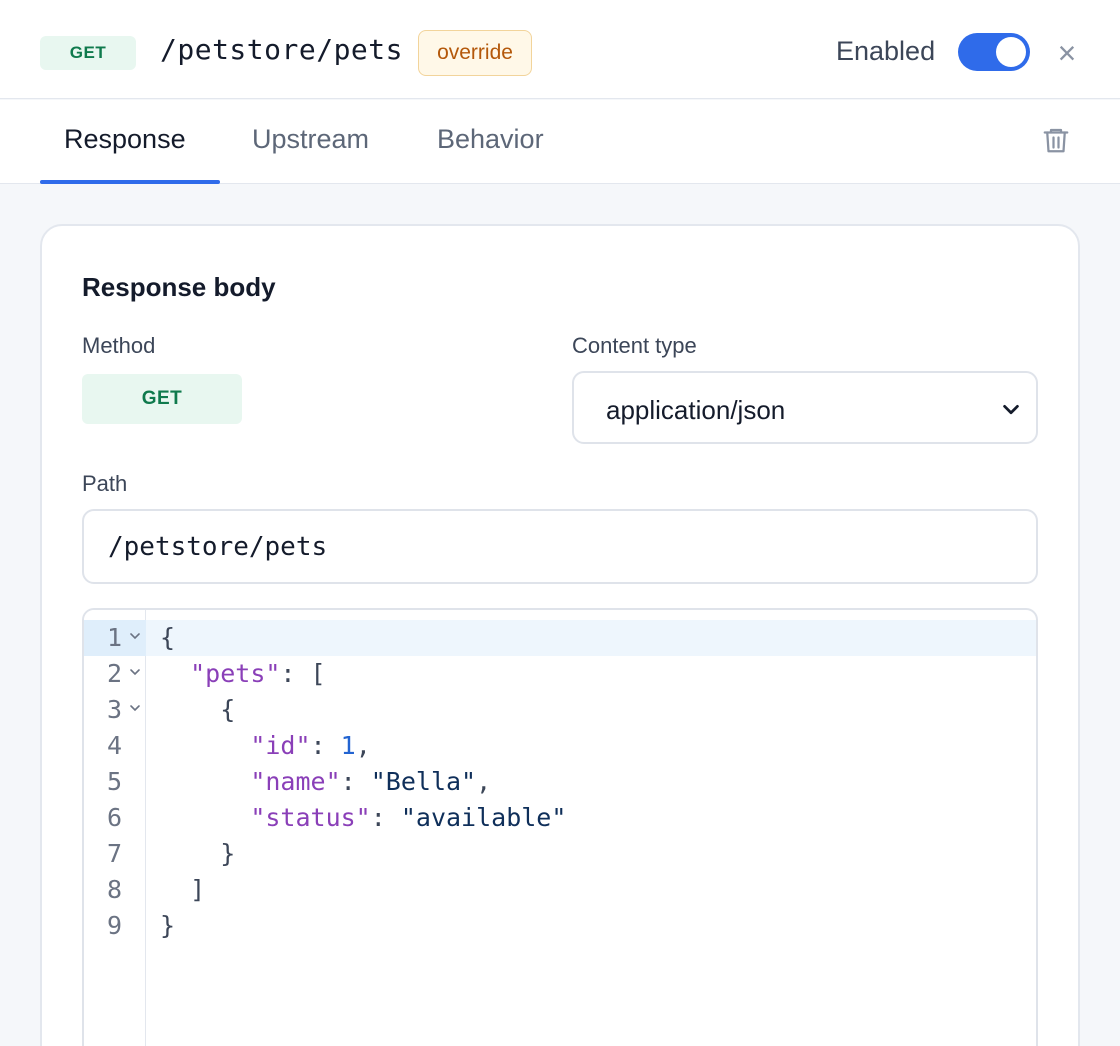 Image resolution: width=1120 pixels, height=1046 pixels. What do you see at coordinates (886, 51) in the screenshot?
I see `enabled-label: Enabled` at bounding box center [886, 51].